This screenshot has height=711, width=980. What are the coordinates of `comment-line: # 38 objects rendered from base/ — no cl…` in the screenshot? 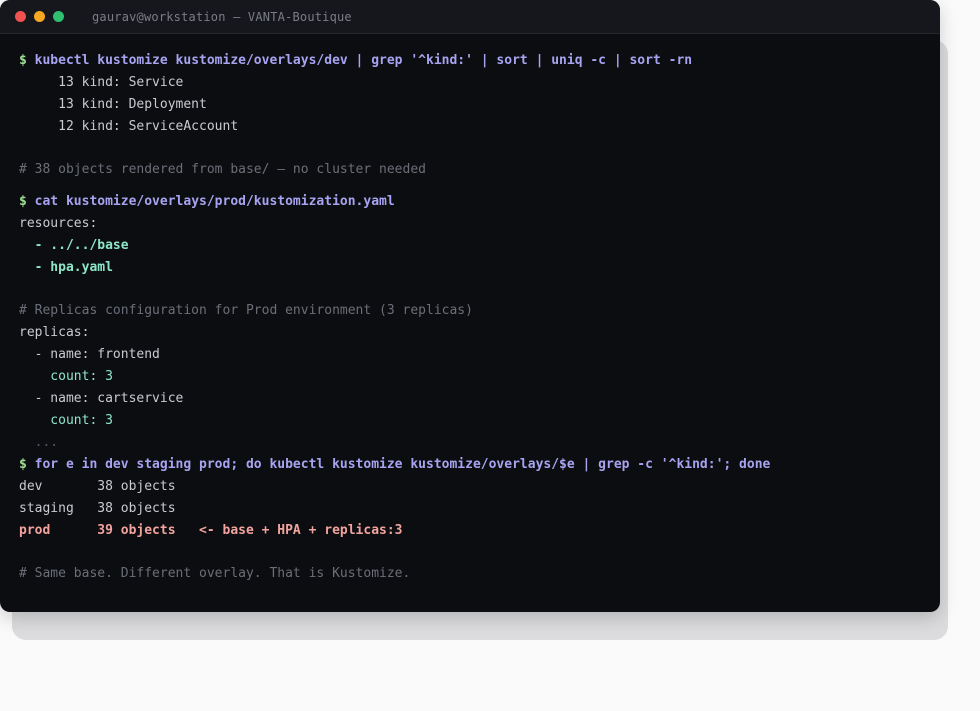 It's located at (222, 169).